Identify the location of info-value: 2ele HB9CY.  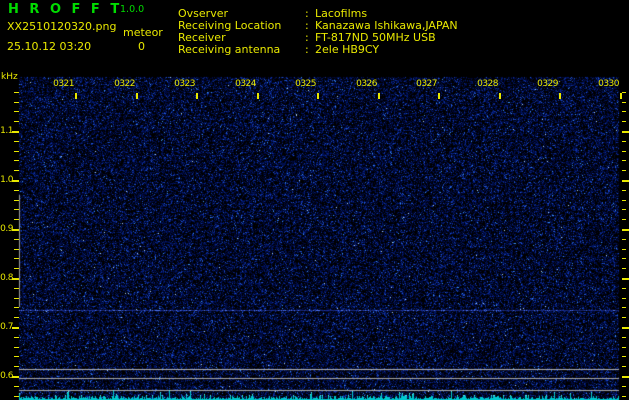
(347, 49).